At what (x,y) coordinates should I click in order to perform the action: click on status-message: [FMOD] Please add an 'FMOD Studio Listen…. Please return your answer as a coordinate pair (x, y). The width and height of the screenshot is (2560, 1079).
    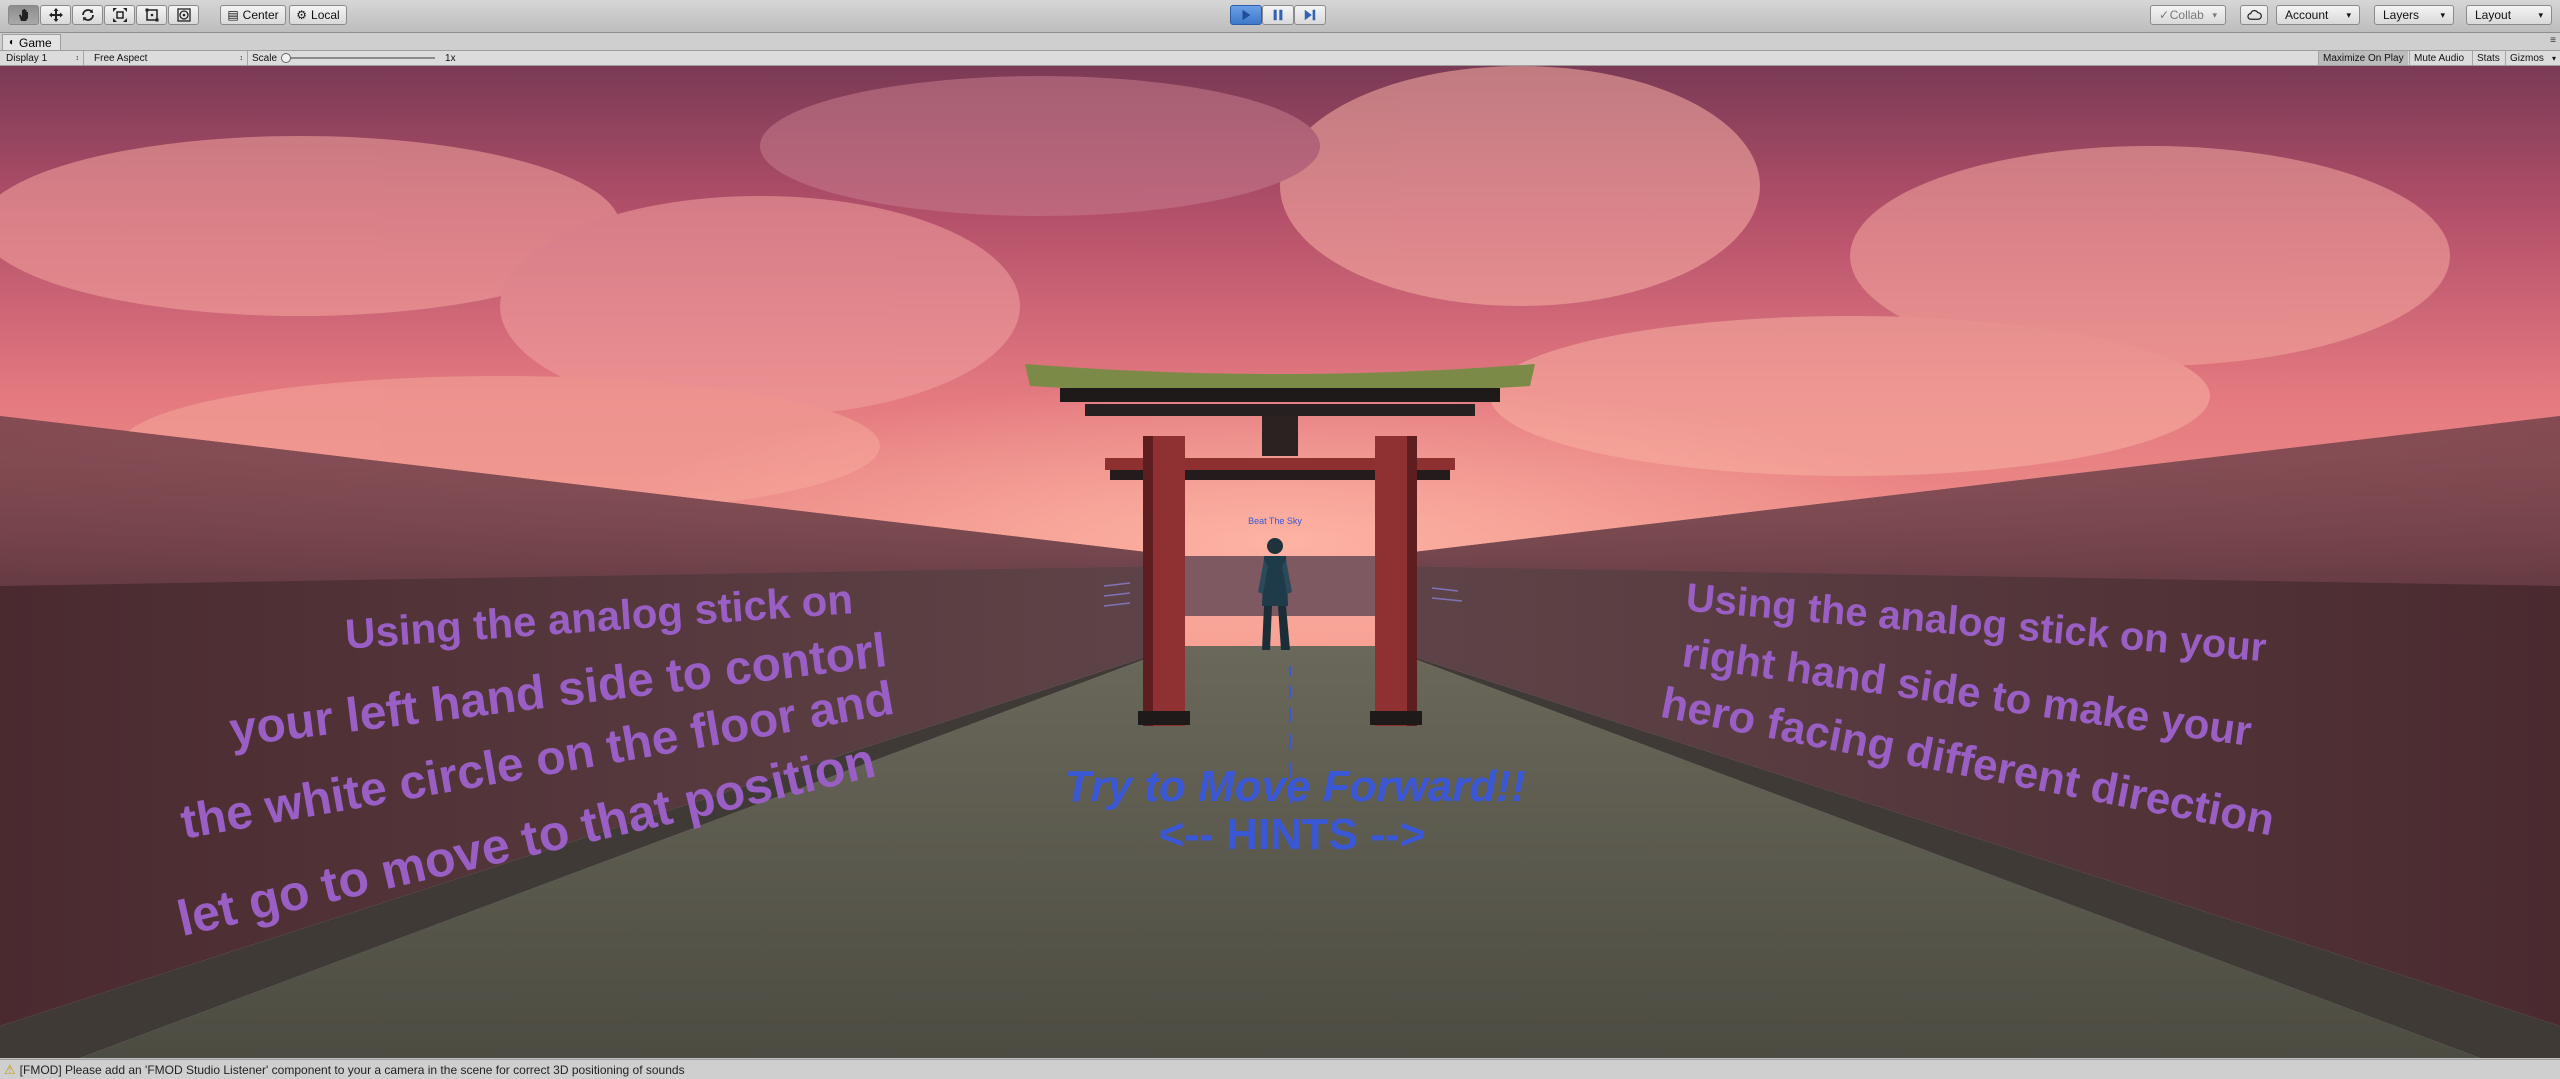
    Looking at the image, I should click on (352, 1069).